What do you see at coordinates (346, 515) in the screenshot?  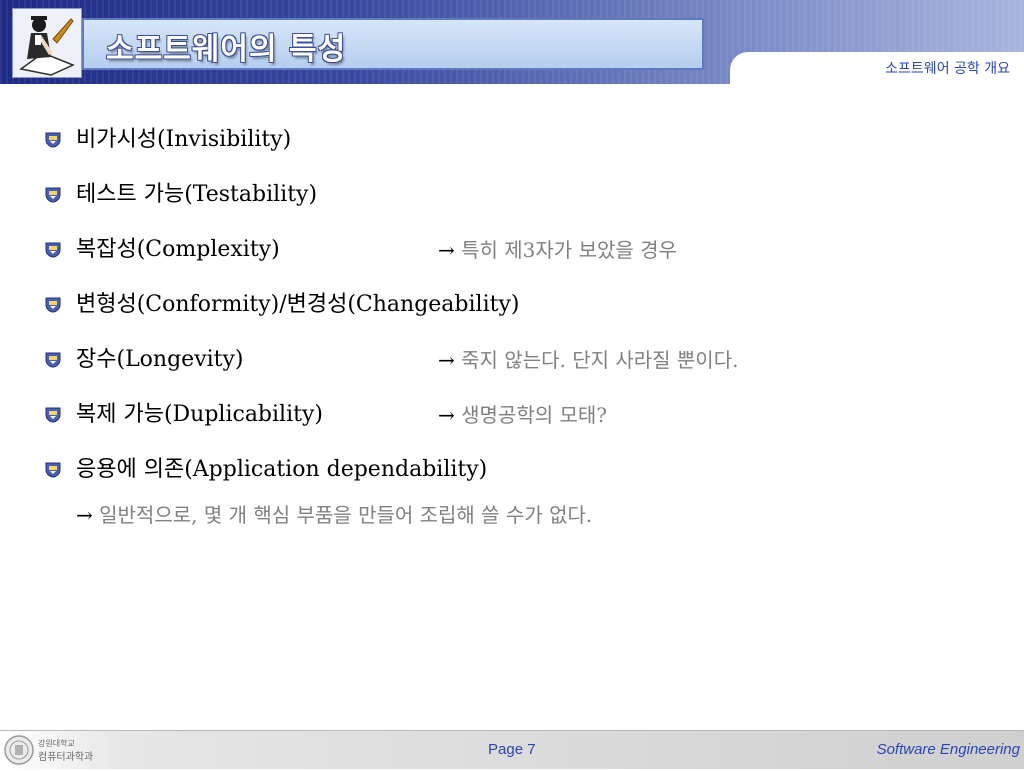 I see `note-text: 일반적으로, 몇 개 핵심 부품을 만들어 조립해 쓸 수가 없다.` at bounding box center [346, 515].